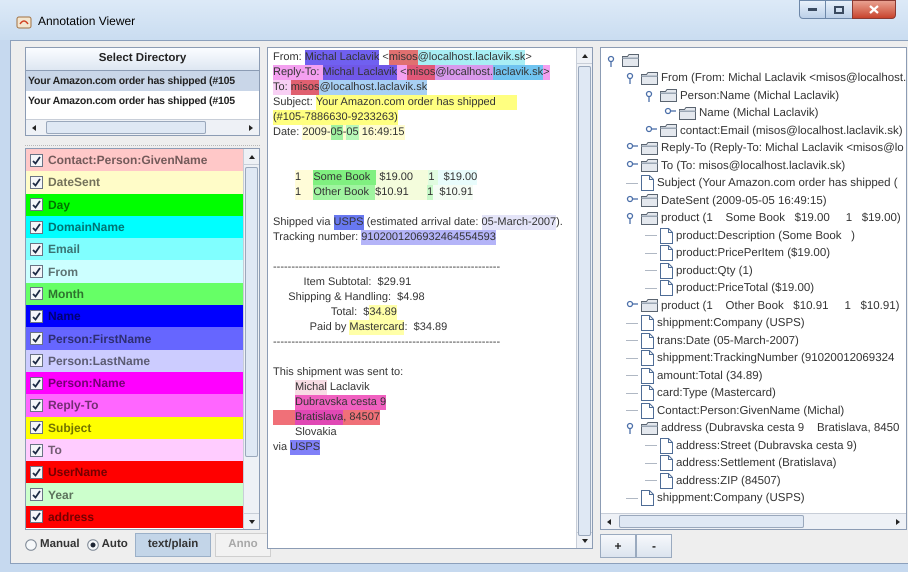 The width and height of the screenshot is (908, 572). What do you see at coordinates (745, 288) in the screenshot?
I see `tree-node-label: product:PriceTotal ($19.00)` at bounding box center [745, 288].